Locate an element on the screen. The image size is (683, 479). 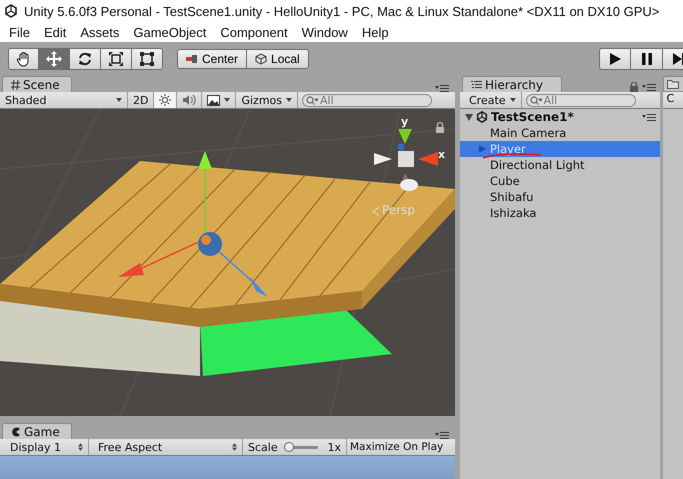
scene-tab: Scene is located at coordinates (37, 84).